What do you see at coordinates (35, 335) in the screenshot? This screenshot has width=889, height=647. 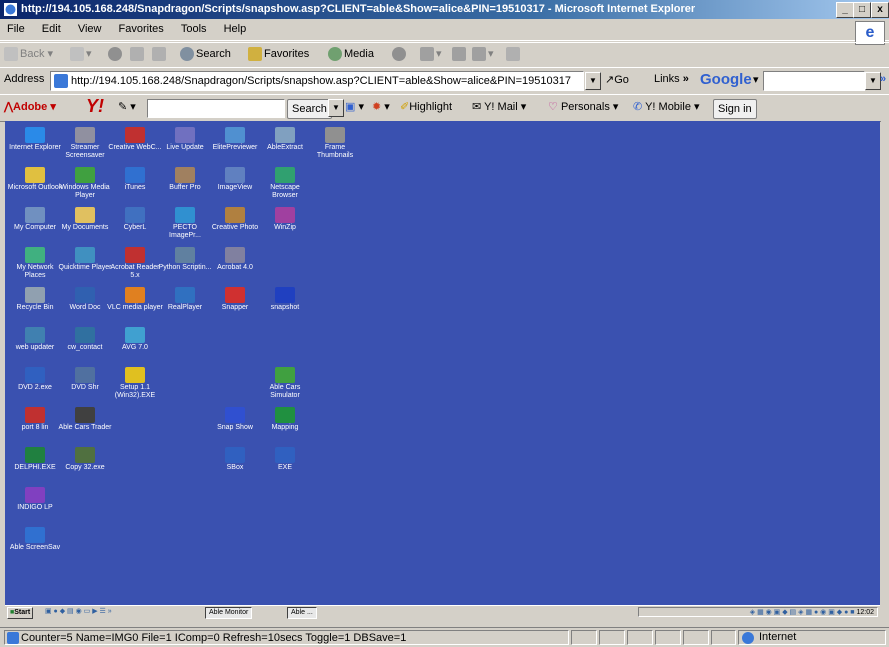 I see `desktop-app-icon` at bounding box center [35, 335].